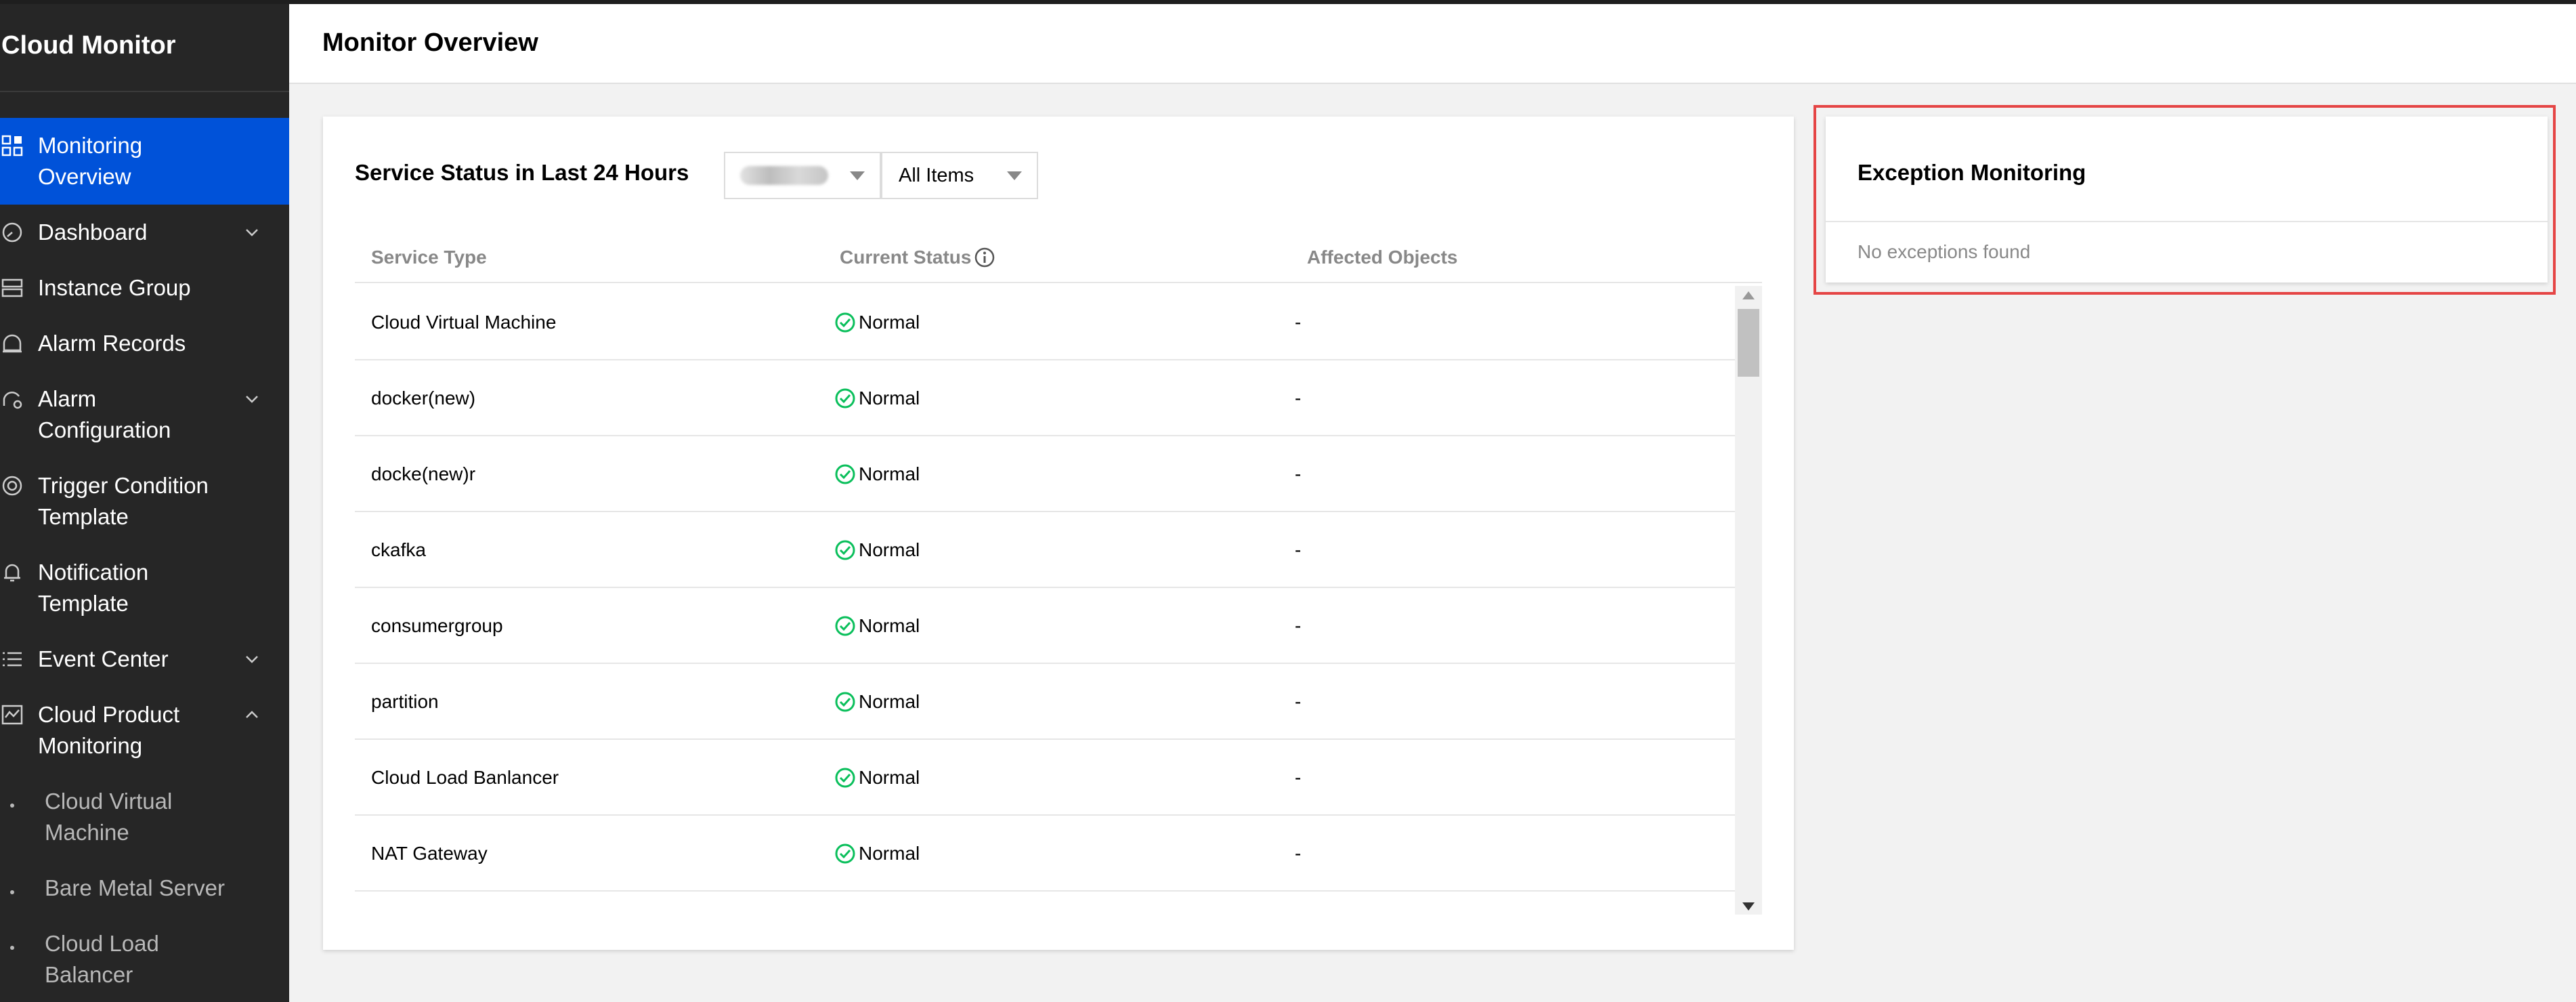 The image size is (2576, 1002). I want to click on exception-monitoring-card: Exception Monitoring No exceptions found, so click(2187, 200).